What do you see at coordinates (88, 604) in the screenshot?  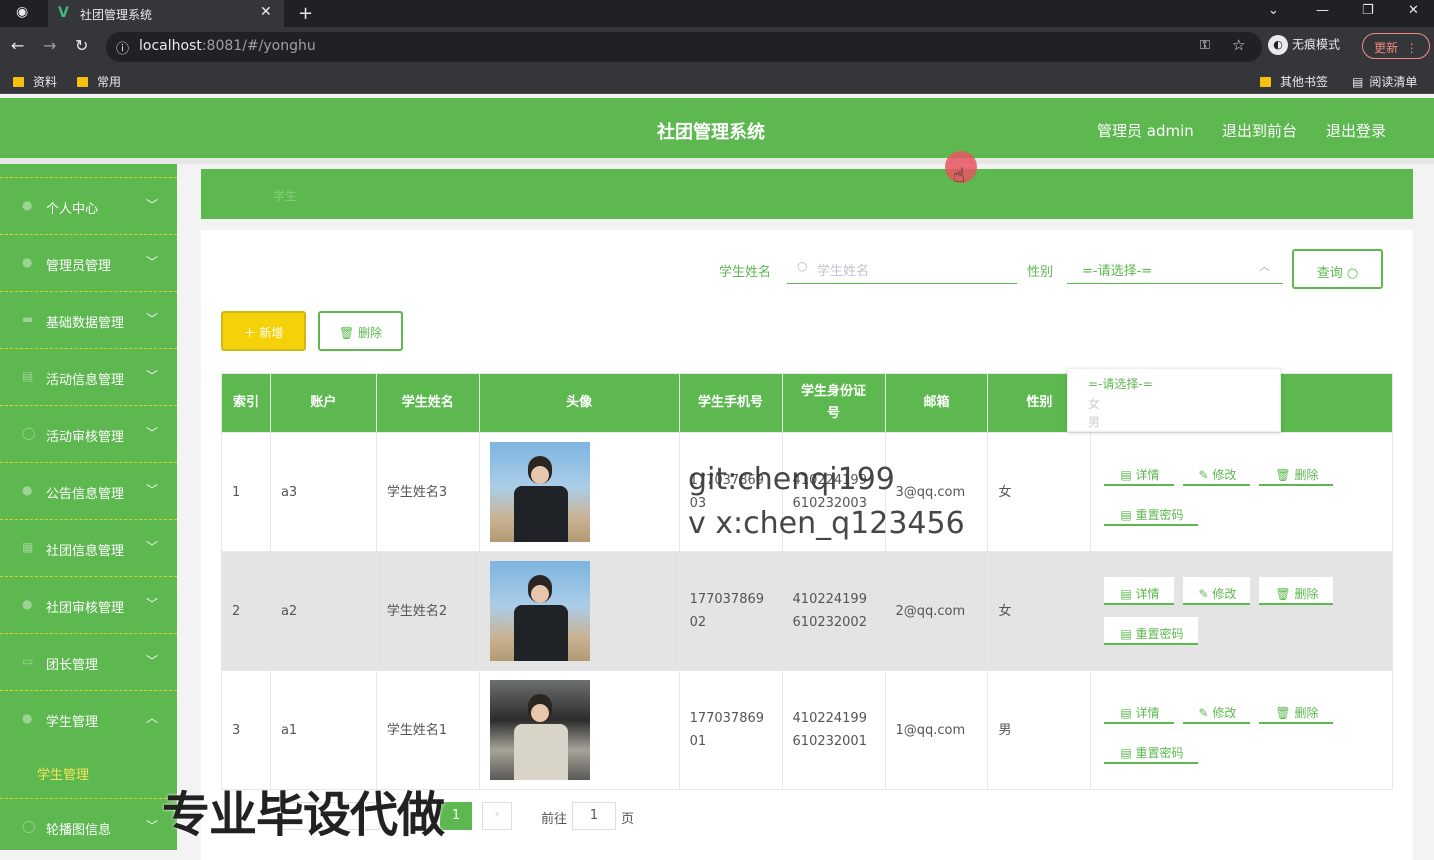 I see `sidebar-item-club-review: ● 社团审核管理 ﹀` at bounding box center [88, 604].